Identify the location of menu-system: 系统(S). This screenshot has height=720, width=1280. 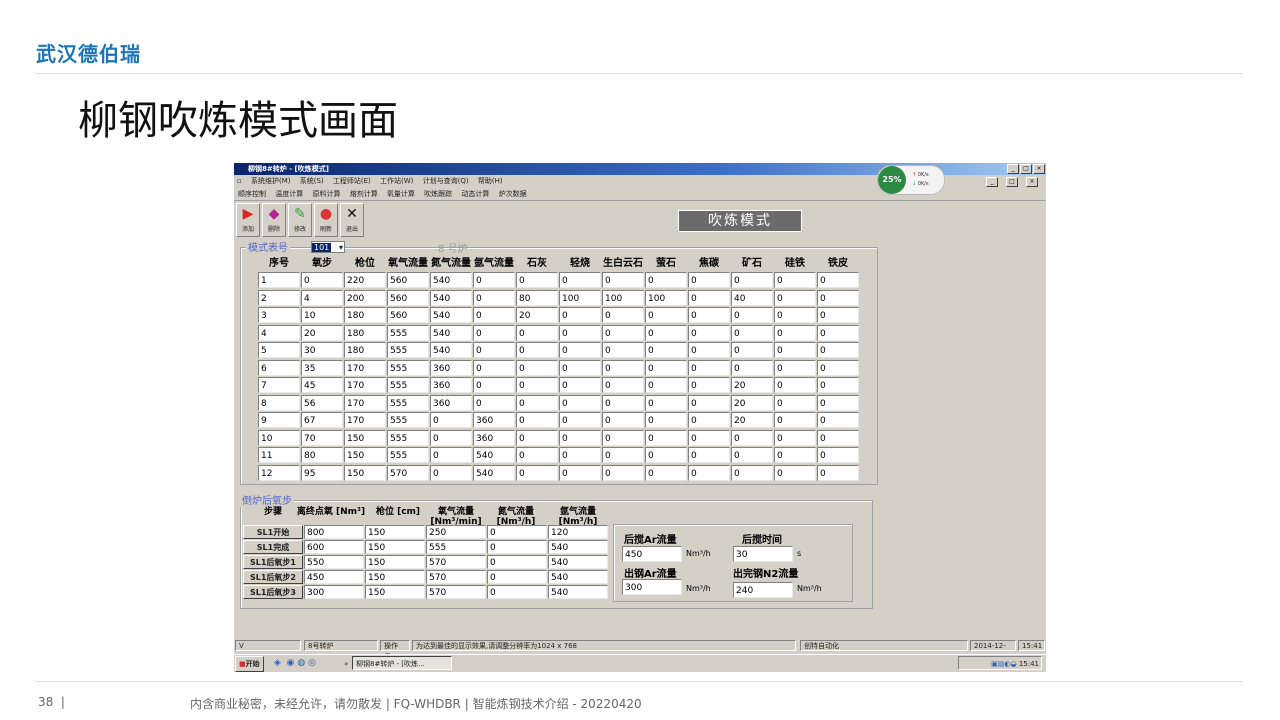
(312, 181).